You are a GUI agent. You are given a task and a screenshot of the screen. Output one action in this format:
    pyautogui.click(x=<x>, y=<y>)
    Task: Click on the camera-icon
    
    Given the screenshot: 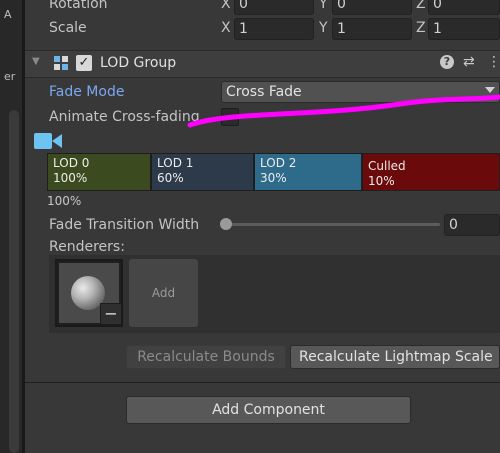 What is the action you would take?
    pyautogui.click(x=43, y=141)
    